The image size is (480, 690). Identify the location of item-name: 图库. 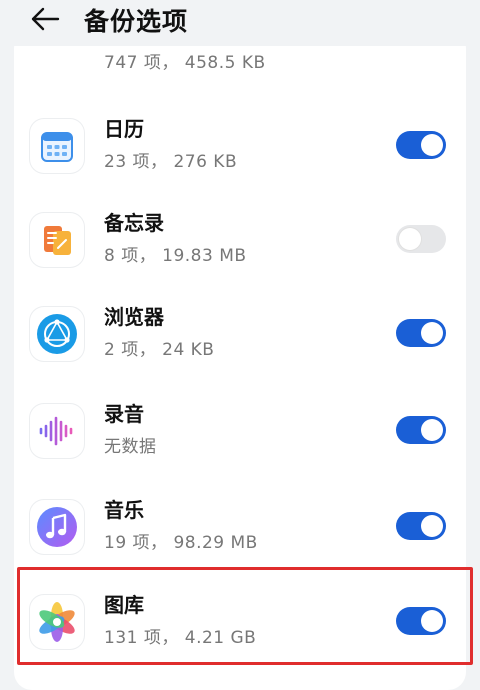
(124, 605).